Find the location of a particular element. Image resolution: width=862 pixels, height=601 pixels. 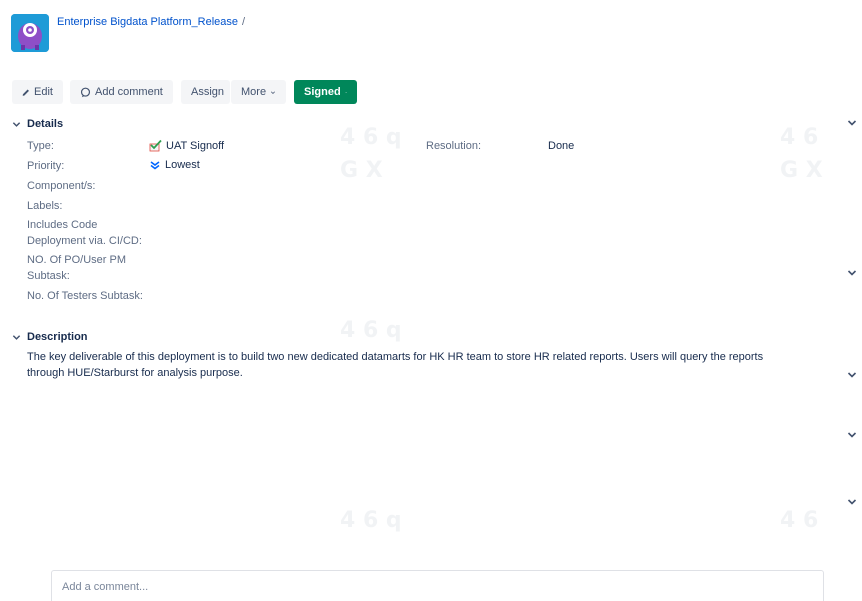

po-subtask-label-line1: NO. Of PO/User PM is located at coordinates (77, 260).